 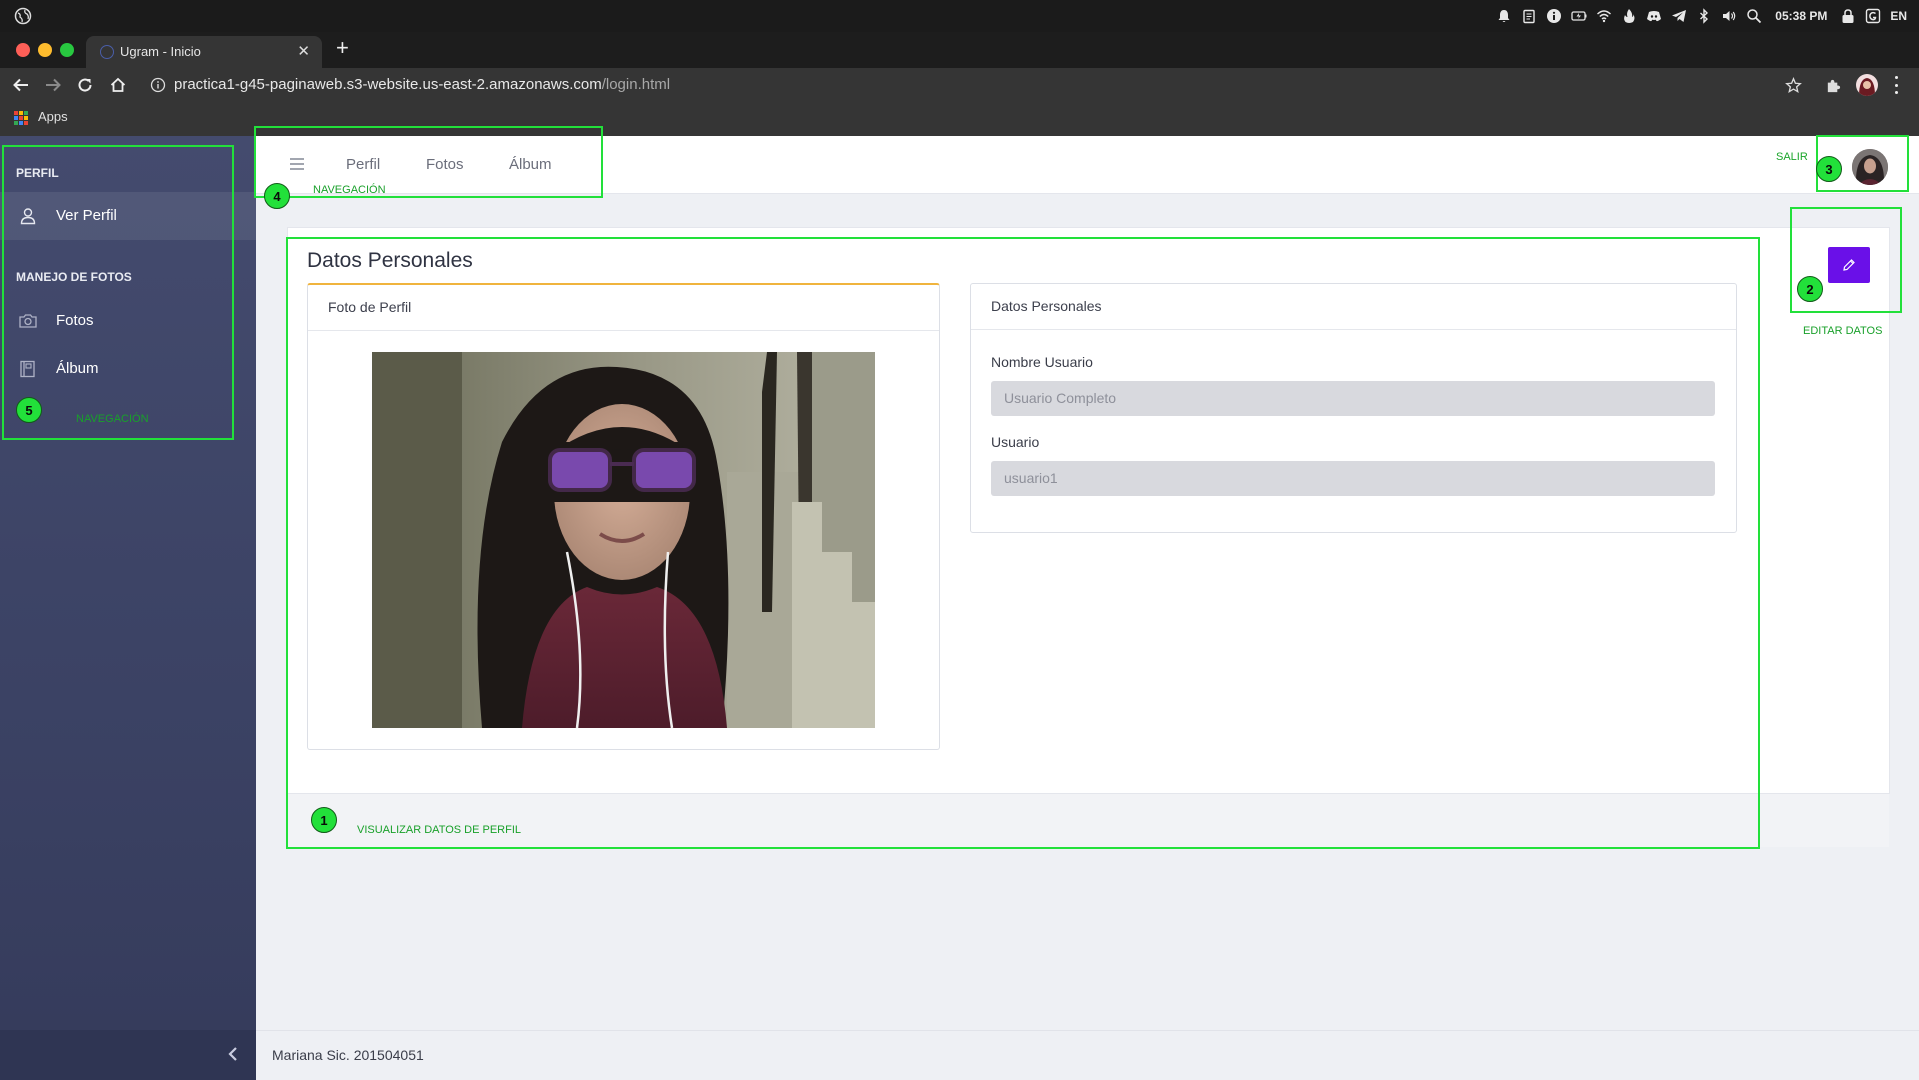 What do you see at coordinates (1629, 16) in the screenshot?
I see `flame-icon` at bounding box center [1629, 16].